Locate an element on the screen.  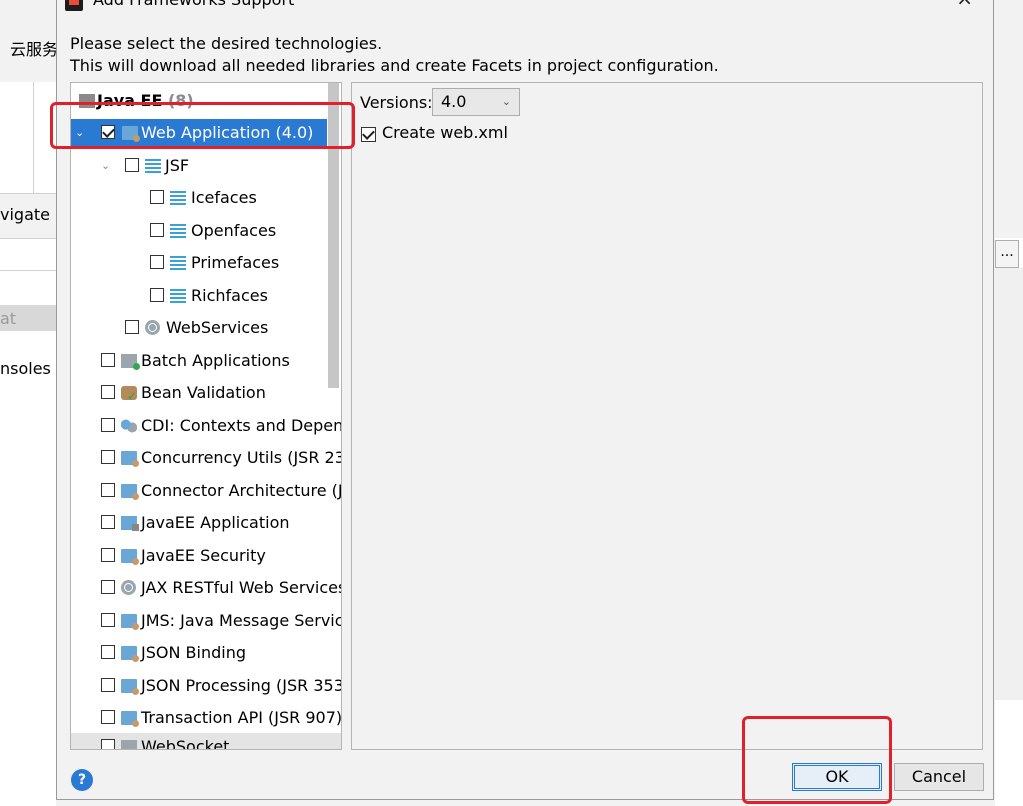
description-line-1: Please select the desired technologies. is located at coordinates (226, 43).